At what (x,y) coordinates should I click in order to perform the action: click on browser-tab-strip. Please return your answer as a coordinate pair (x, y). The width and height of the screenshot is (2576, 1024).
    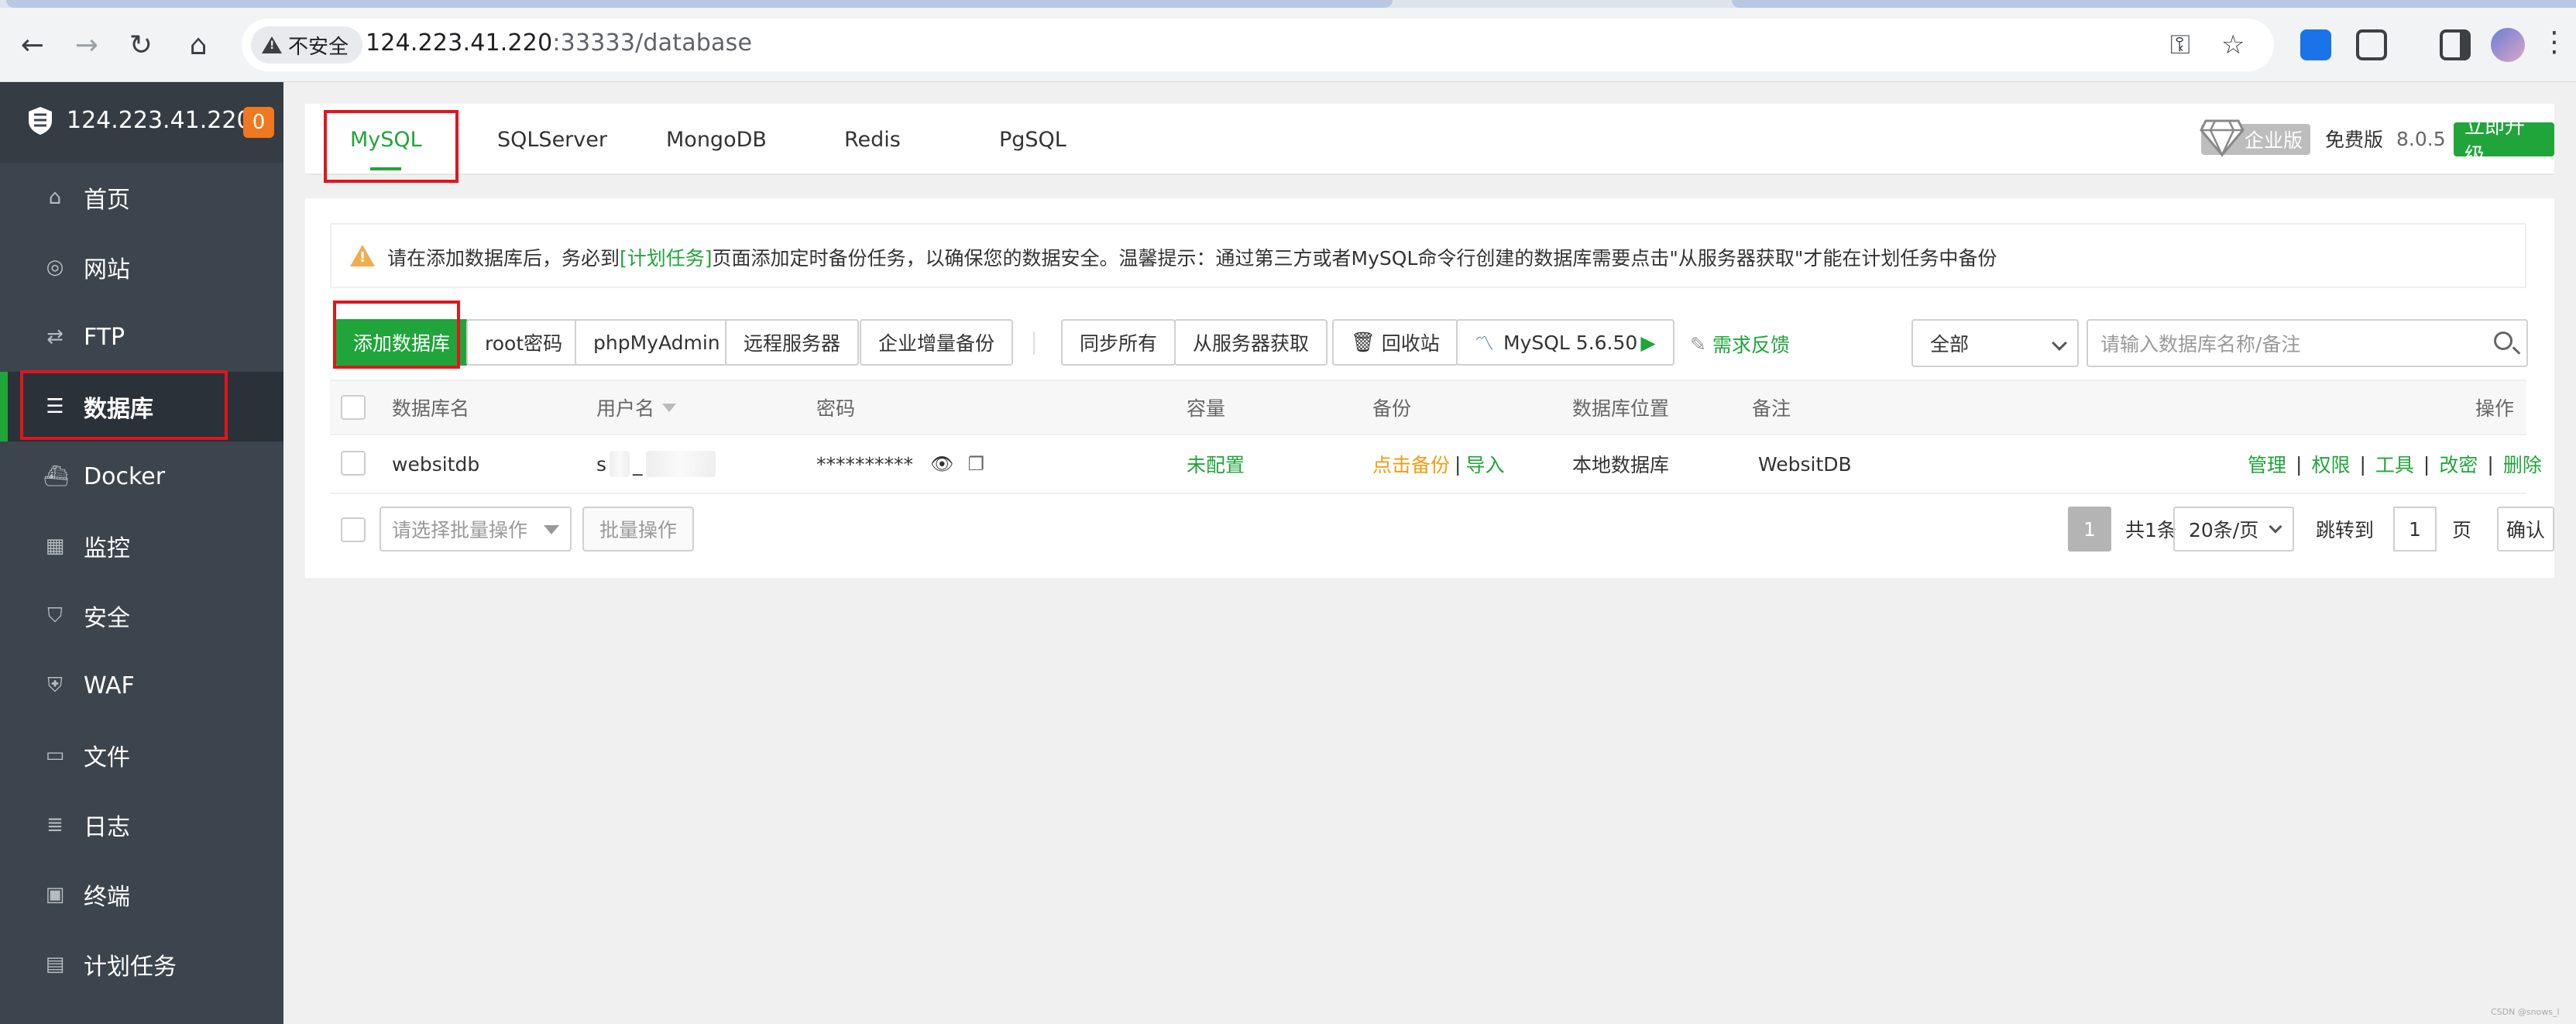
    Looking at the image, I should click on (1288, 4).